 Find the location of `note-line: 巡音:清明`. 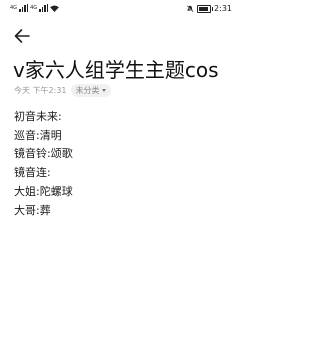

note-line: 巡音:清明 is located at coordinates (38, 135).